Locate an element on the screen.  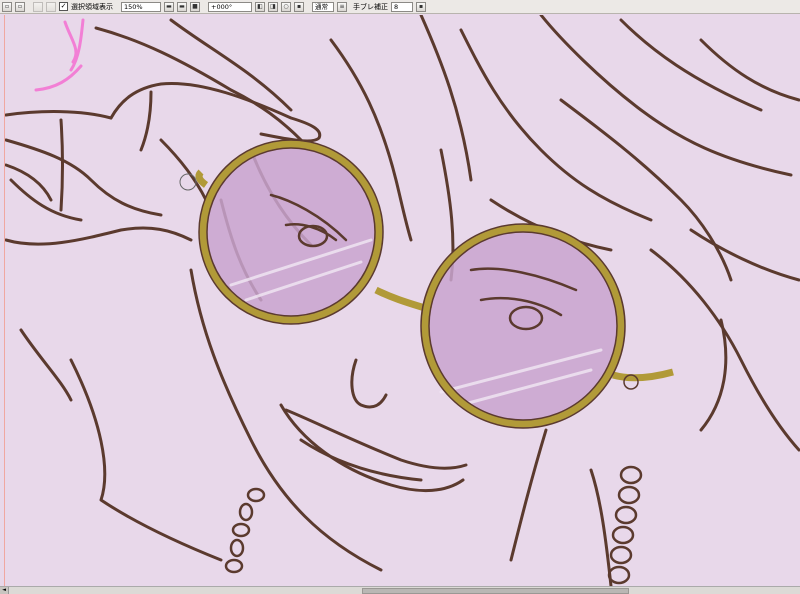
redo-button is located at coordinates (51, 6).